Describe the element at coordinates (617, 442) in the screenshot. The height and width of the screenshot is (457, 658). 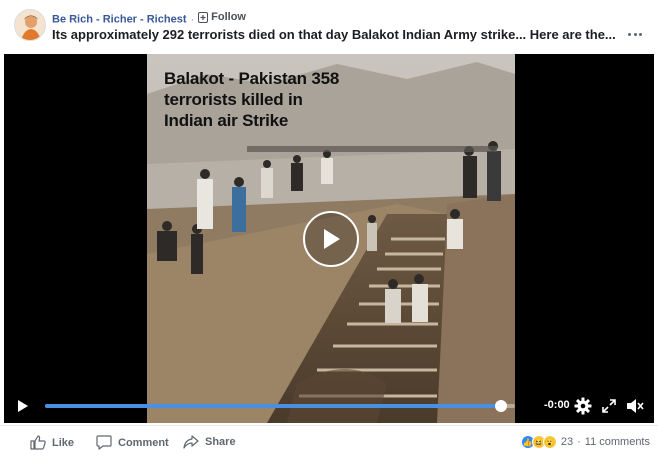
I see `comments-count-link: 11 comments` at that location.